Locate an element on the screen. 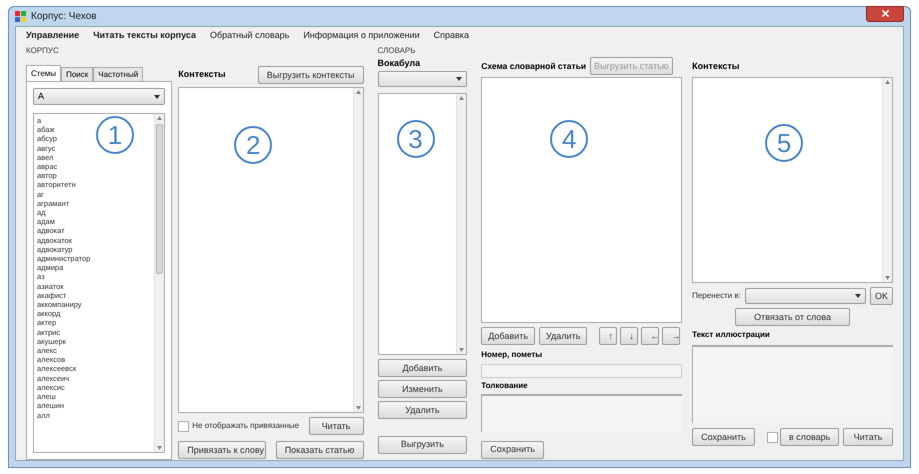  close-icon is located at coordinates (885, 13).